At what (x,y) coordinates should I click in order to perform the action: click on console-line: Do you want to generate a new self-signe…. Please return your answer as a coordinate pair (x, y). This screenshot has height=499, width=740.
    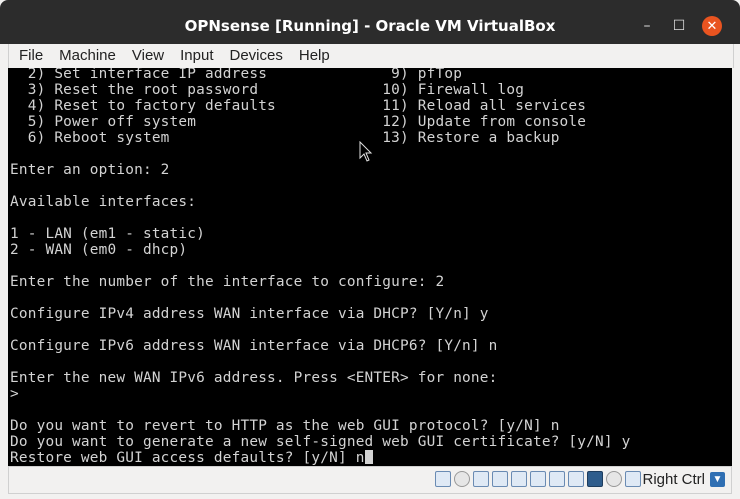
    Looking at the image, I should click on (320, 442).